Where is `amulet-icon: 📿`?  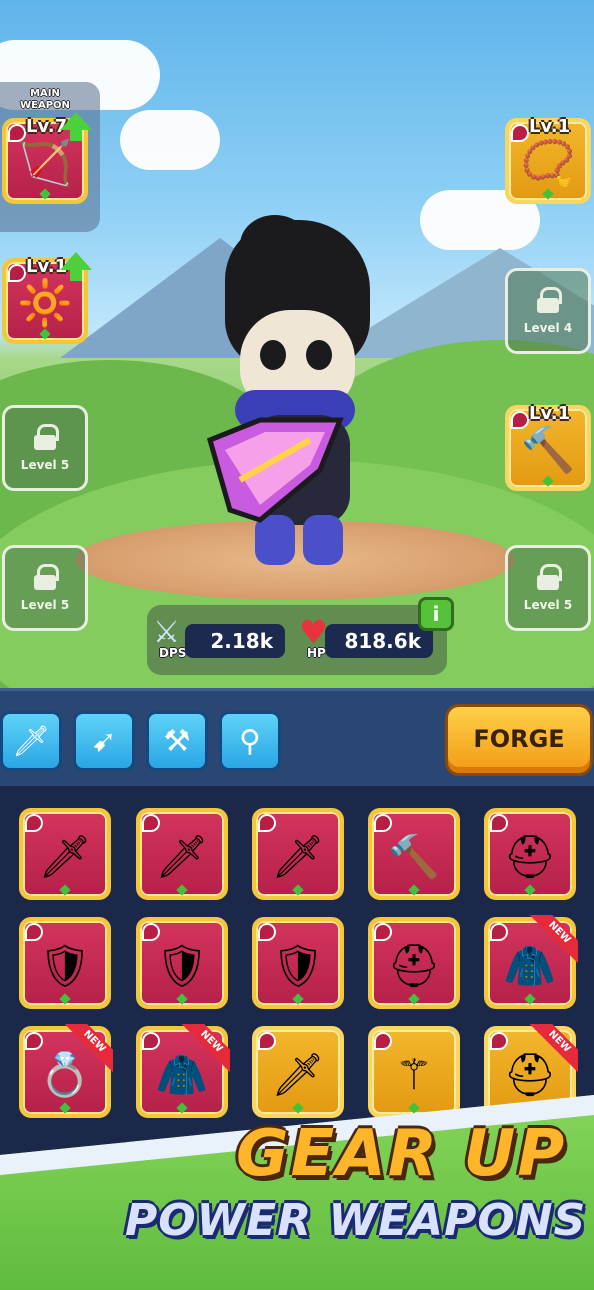 amulet-icon: 📿 is located at coordinates (548, 164).